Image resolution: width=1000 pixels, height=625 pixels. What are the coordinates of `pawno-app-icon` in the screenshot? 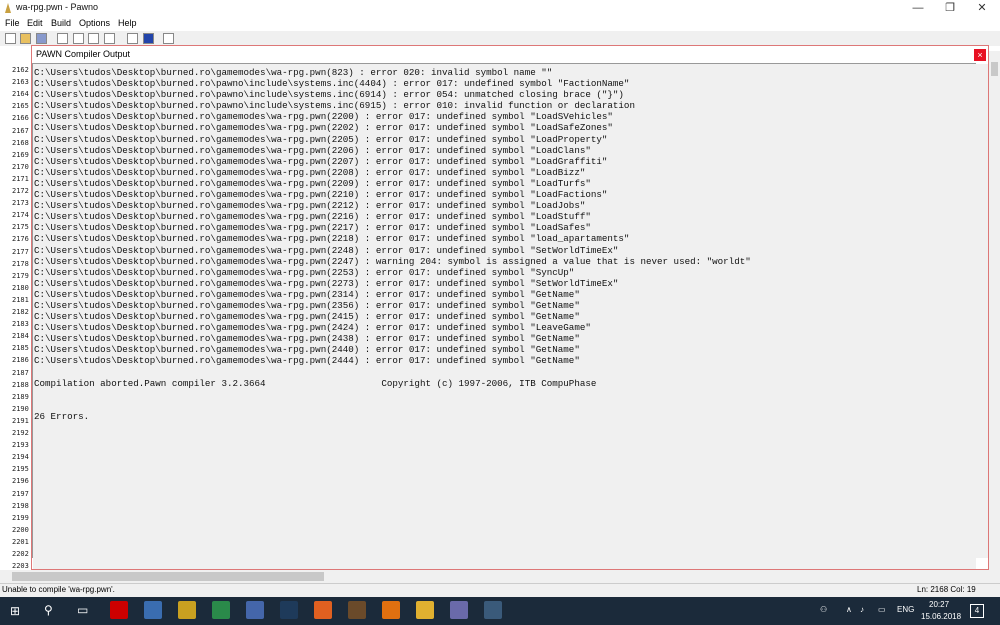 It's located at (8, 8).